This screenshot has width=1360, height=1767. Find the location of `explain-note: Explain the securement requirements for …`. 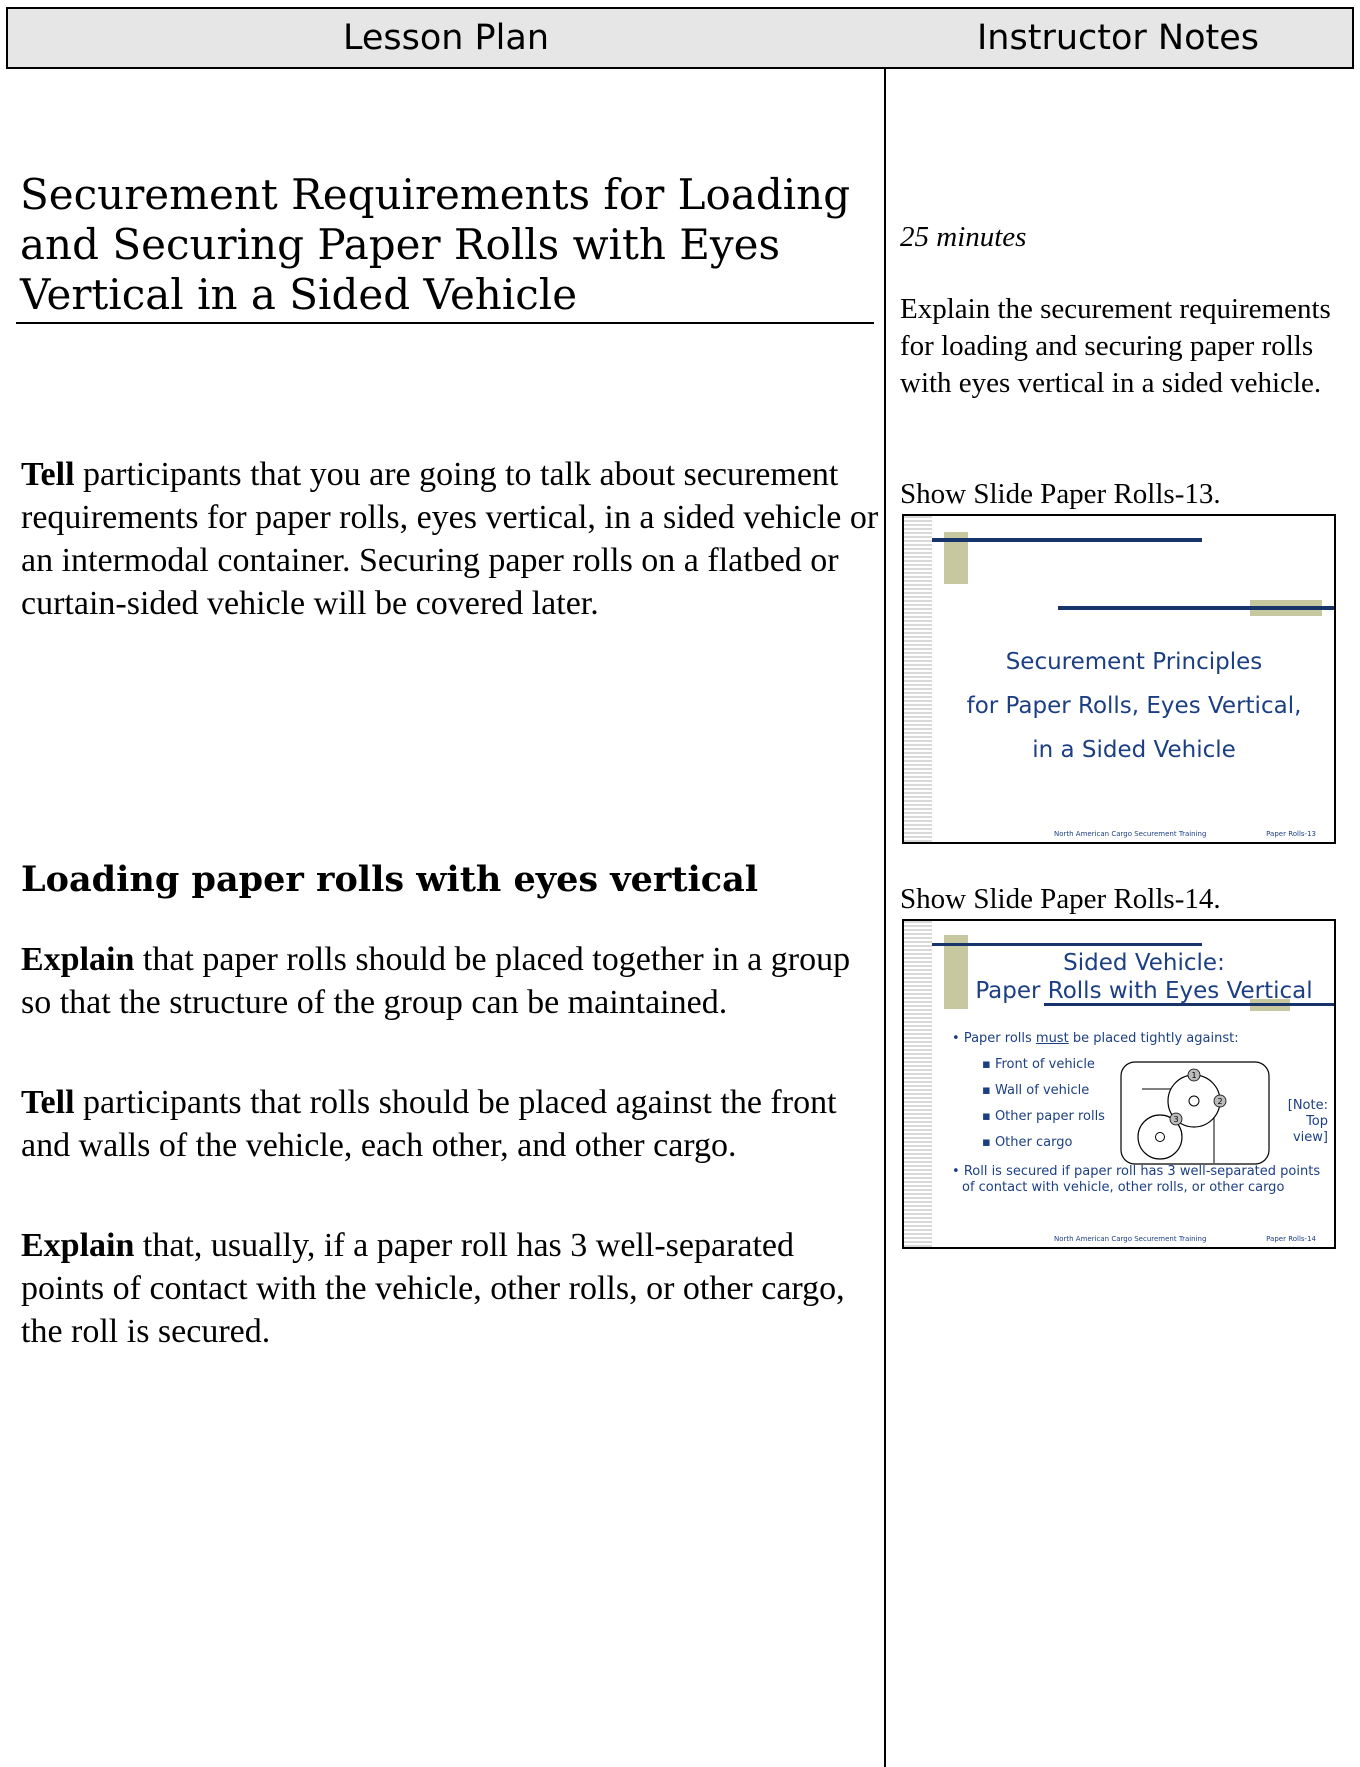

explain-note: Explain the securement requirements for … is located at coordinates (1115, 346).